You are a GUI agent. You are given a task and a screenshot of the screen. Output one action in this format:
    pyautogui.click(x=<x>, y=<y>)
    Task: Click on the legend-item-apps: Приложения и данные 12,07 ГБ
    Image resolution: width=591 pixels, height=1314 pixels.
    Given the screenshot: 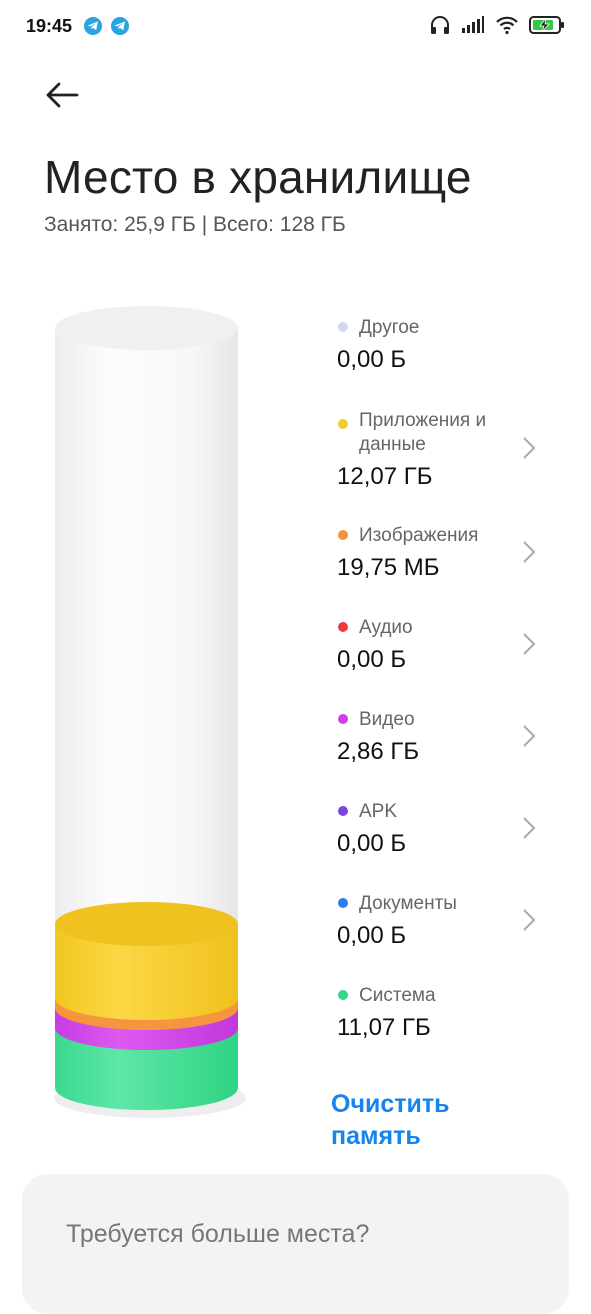 What is the action you would take?
    pyautogui.click(x=446, y=447)
    